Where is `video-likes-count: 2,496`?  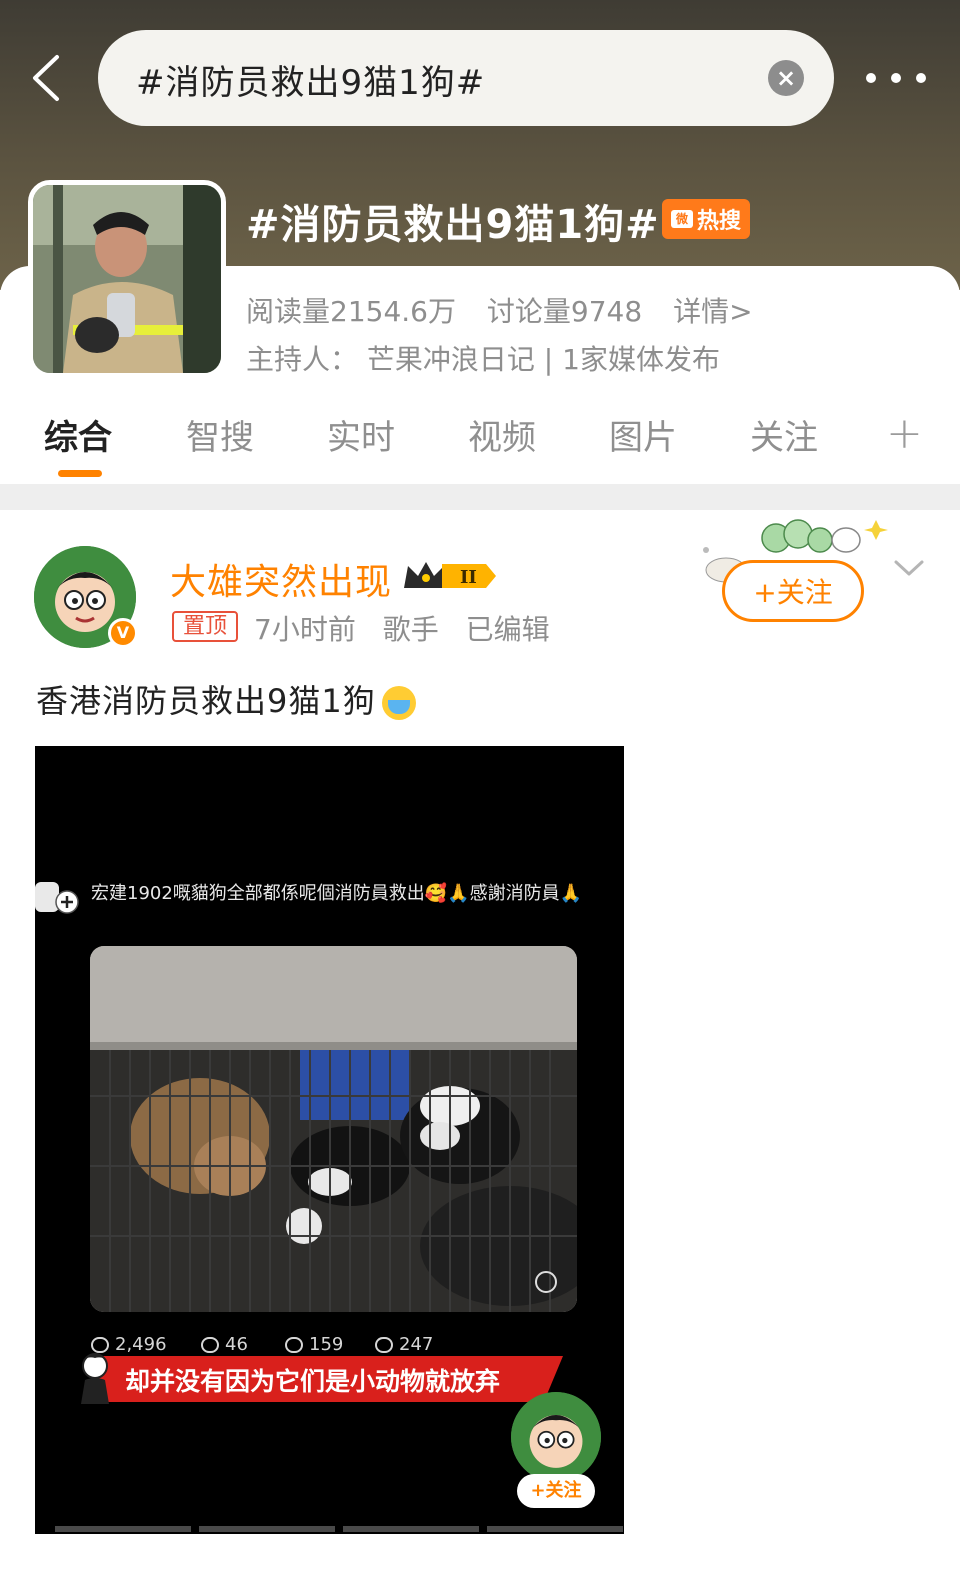
video-likes-count: 2,496 is located at coordinates (141, 1344).